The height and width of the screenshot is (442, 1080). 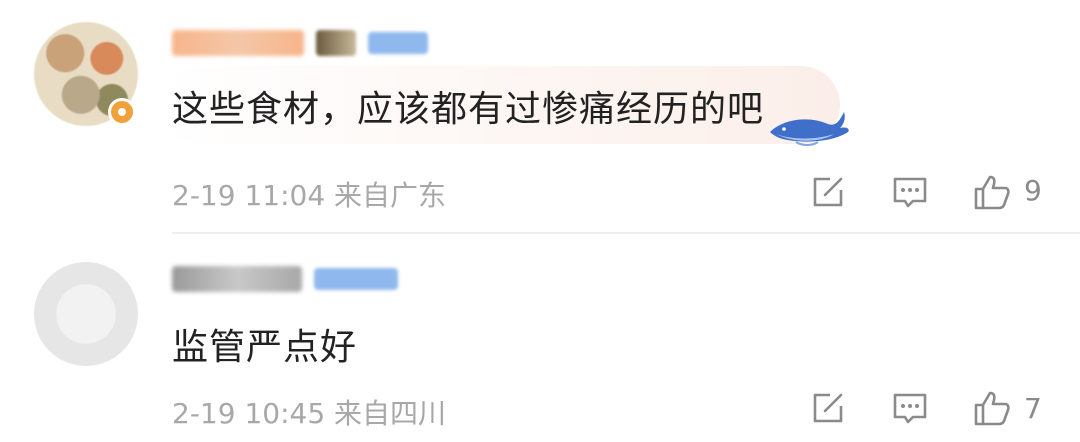 What do you see at coordinates (809, 129) in the screenshot?
I see `whale-icon` at bounding box center [809, 129].